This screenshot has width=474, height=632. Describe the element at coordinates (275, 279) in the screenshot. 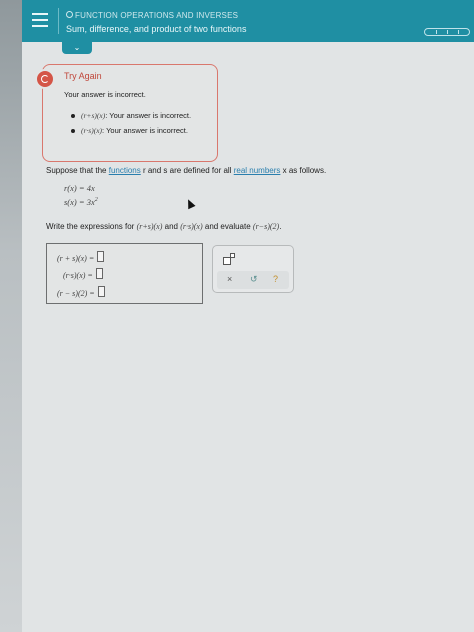

I see `help-icon: ?` at that location.